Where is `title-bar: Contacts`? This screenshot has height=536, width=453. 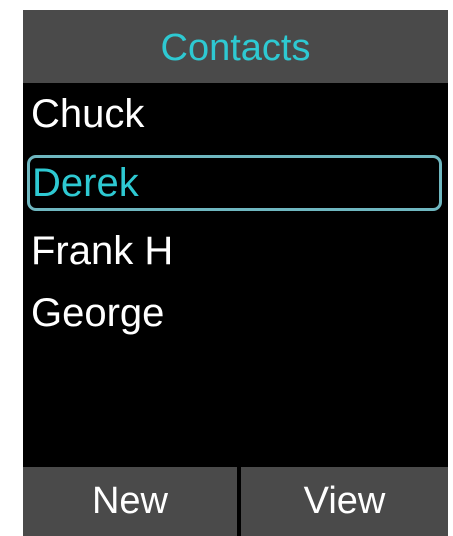 title-bar: Contacts is located at coordinates (235, 46).